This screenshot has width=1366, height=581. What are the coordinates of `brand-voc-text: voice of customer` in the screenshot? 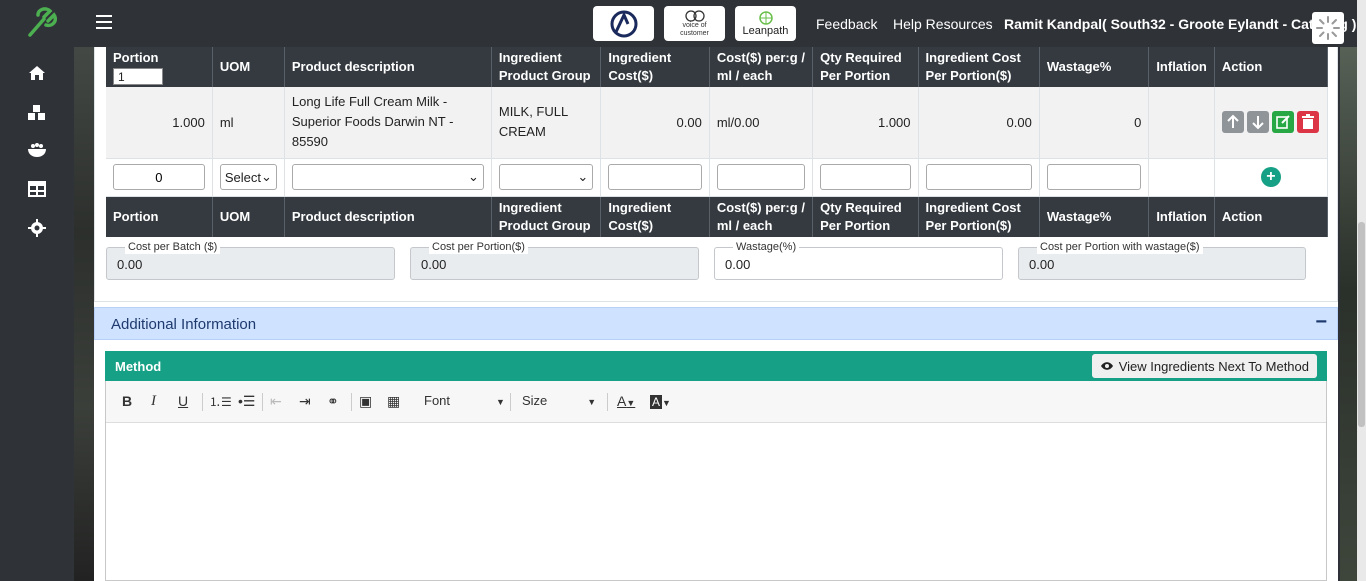 It's located at (694, 29).